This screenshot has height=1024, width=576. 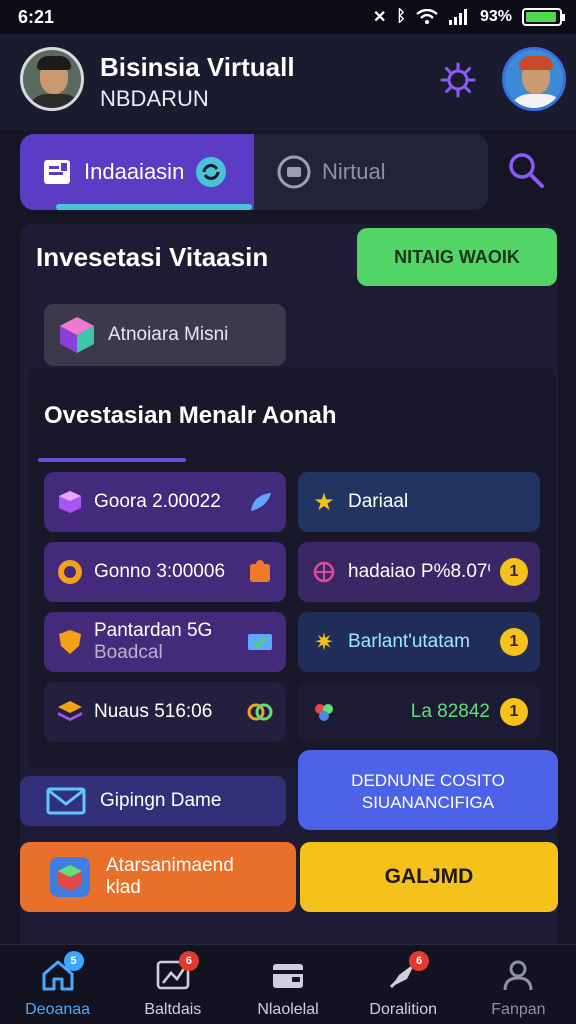 What do you see at coordinates (160, 571) in the screenshot?
I see `tile-label: Gonno 3:00006` at bounding box center [160, 571].